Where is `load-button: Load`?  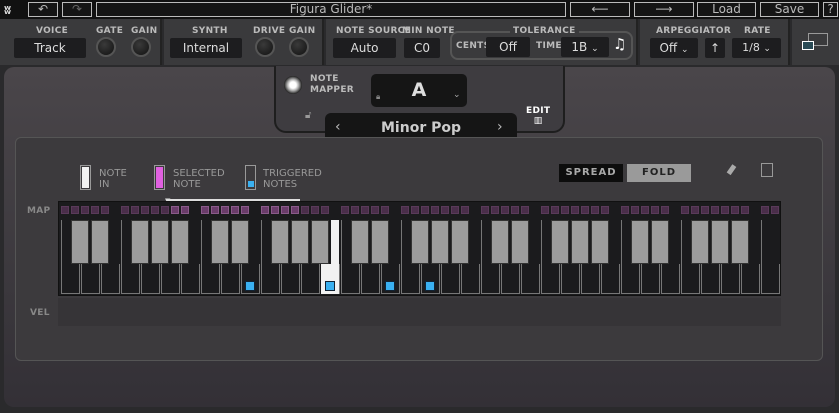
load-button: Load is located at coordinates (726, 9).